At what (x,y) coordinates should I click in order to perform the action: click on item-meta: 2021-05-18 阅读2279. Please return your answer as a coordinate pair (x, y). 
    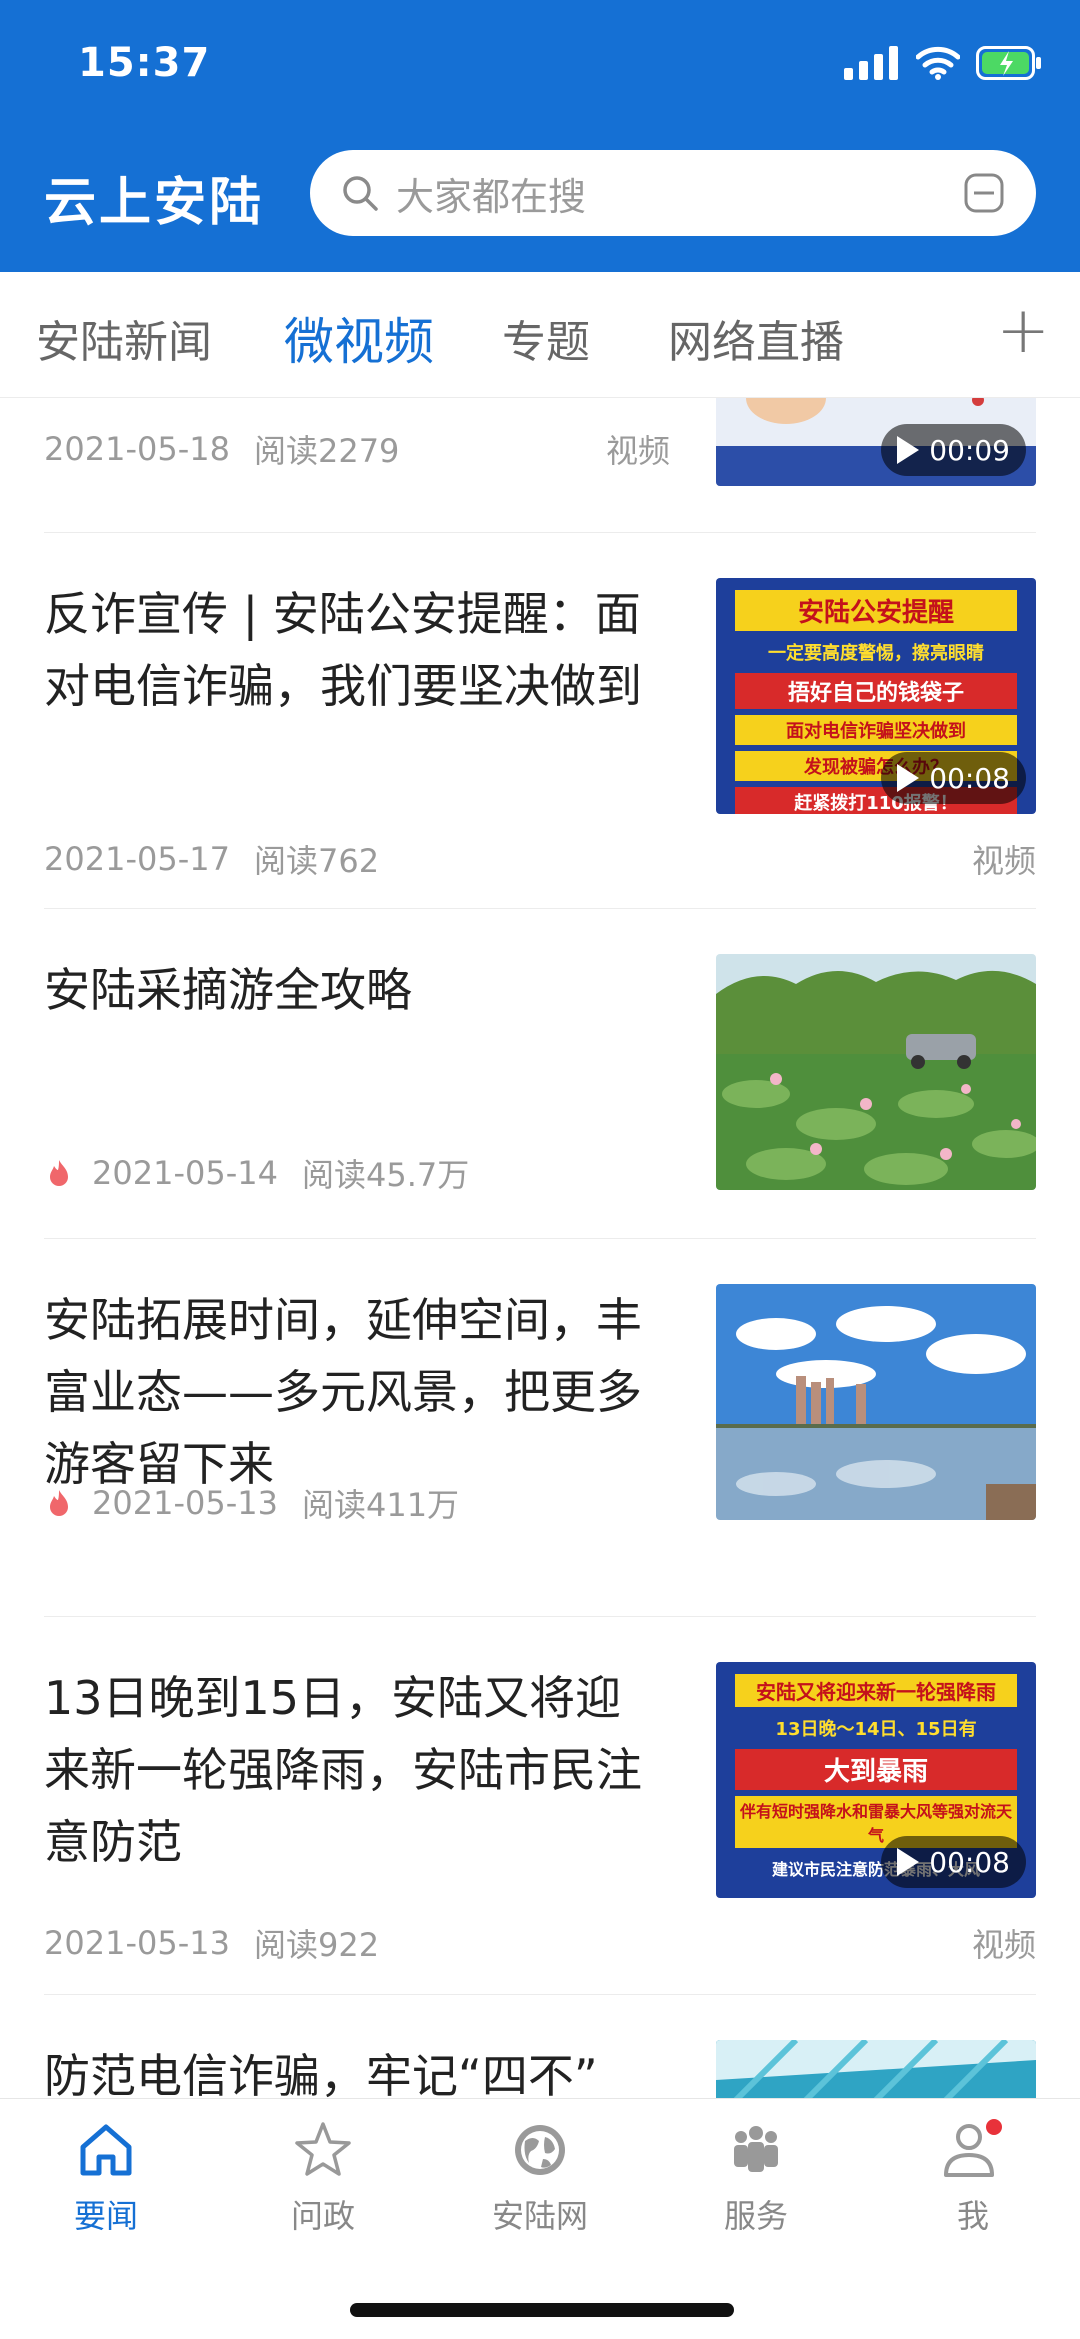
    Looking at the image, I should click on (221, 449).